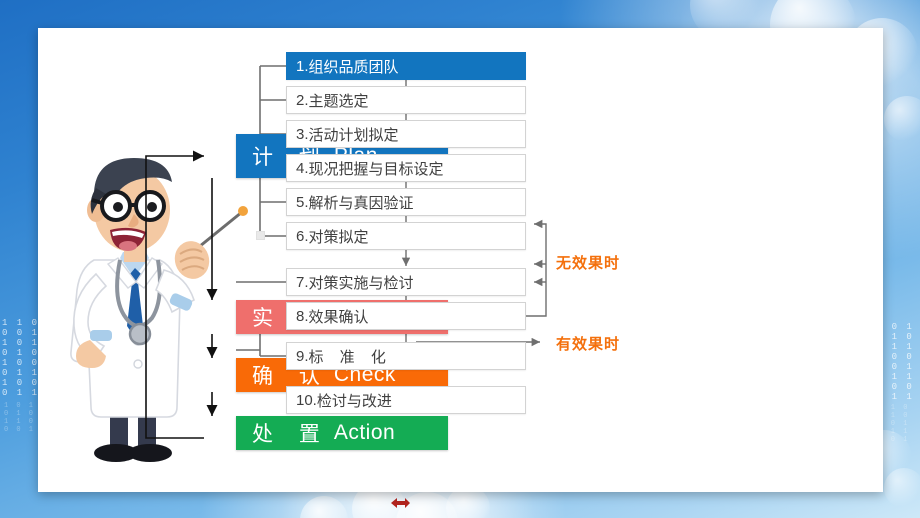  Describe the element at coordinates (364, 432) in the screenshot. I see `phase-label-en: Action` at that location.